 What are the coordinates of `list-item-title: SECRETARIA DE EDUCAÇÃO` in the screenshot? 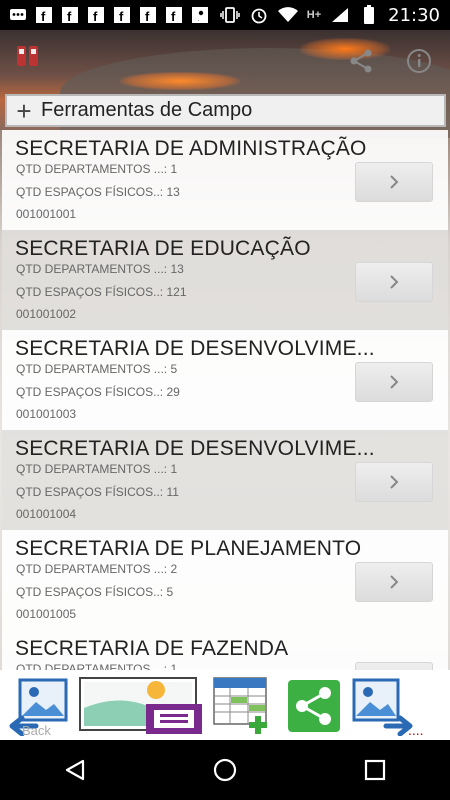 It's located at (163, 248).